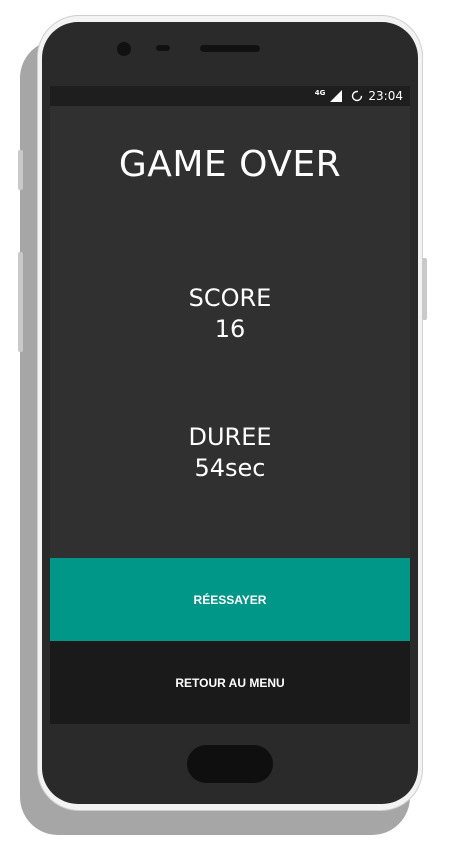 This screenshot has height=860, width=450. Describe the element at coordinates (385, 96) in the screenshot. I see `status-time: 23:04` at that location.